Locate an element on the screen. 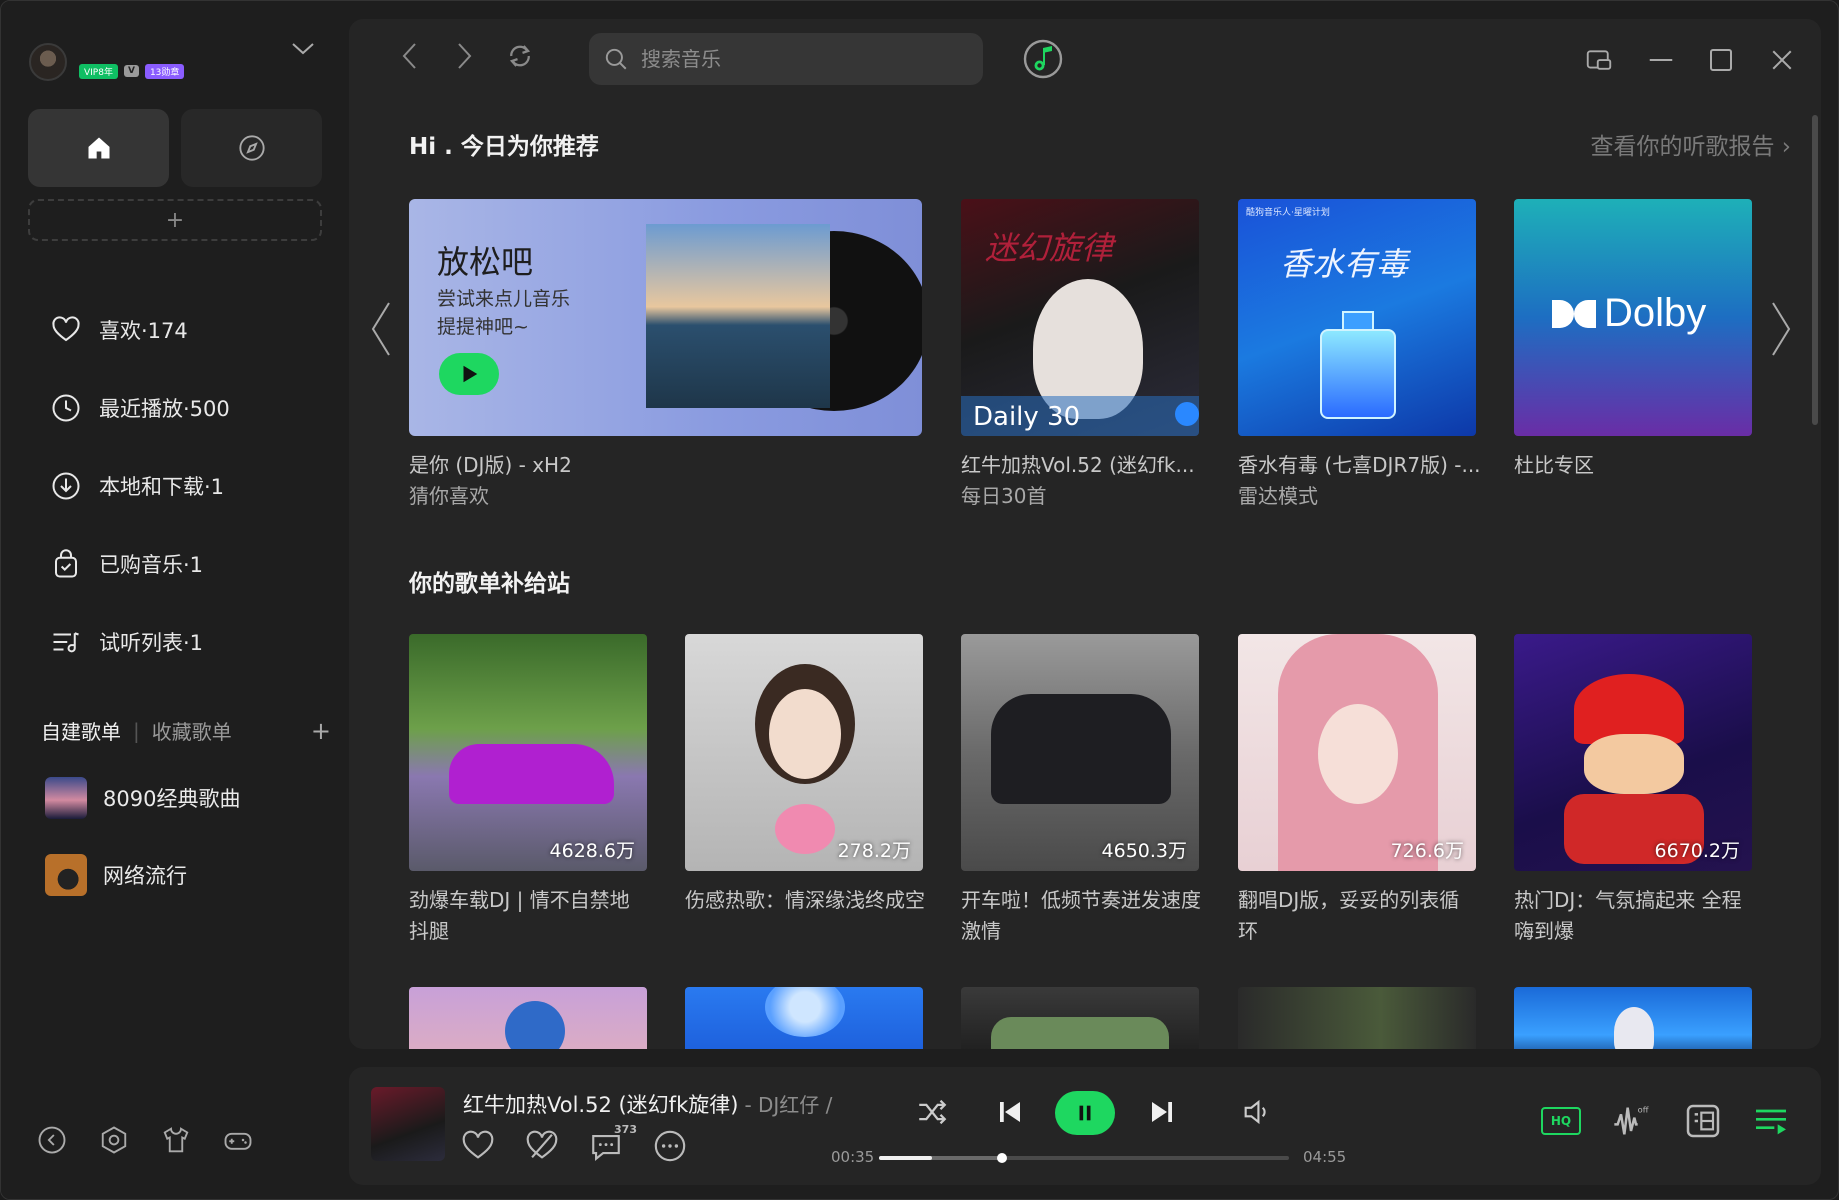 The image size is (1839, 1200). like-icon is located at coordinates (479, 1147).